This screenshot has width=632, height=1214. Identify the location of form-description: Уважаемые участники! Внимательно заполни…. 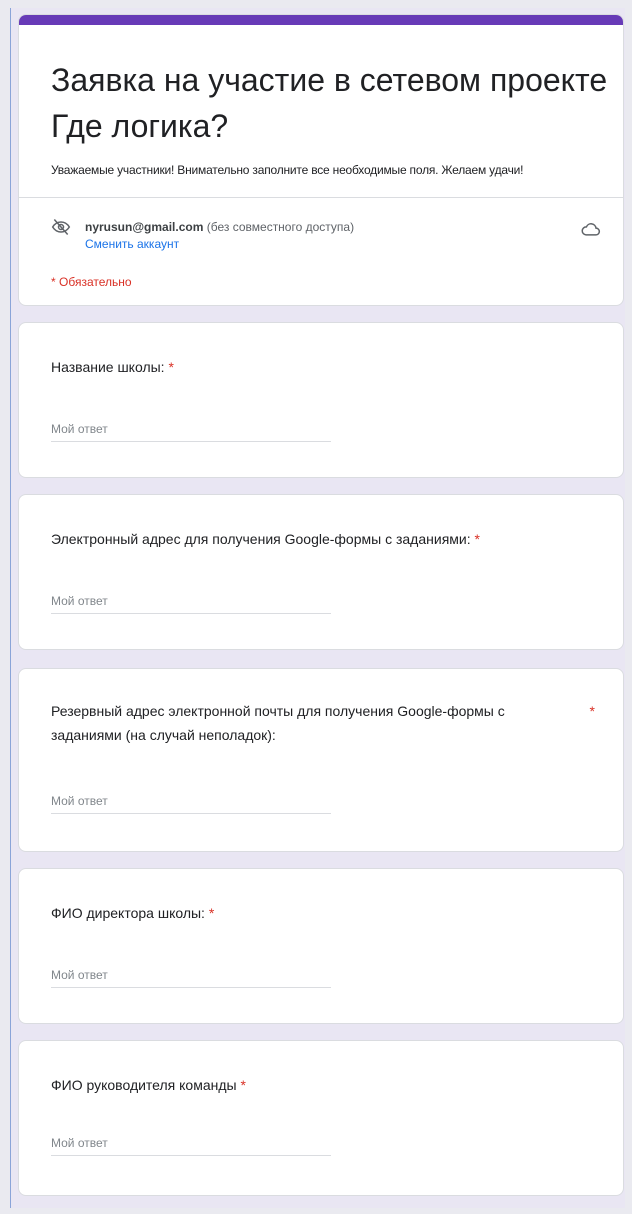
(287, 170).